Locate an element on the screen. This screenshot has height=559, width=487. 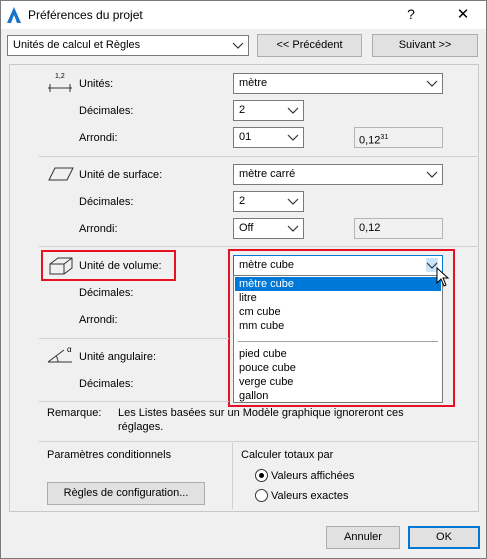
length-unit-select: mètre is located at coordinates (338, 83).